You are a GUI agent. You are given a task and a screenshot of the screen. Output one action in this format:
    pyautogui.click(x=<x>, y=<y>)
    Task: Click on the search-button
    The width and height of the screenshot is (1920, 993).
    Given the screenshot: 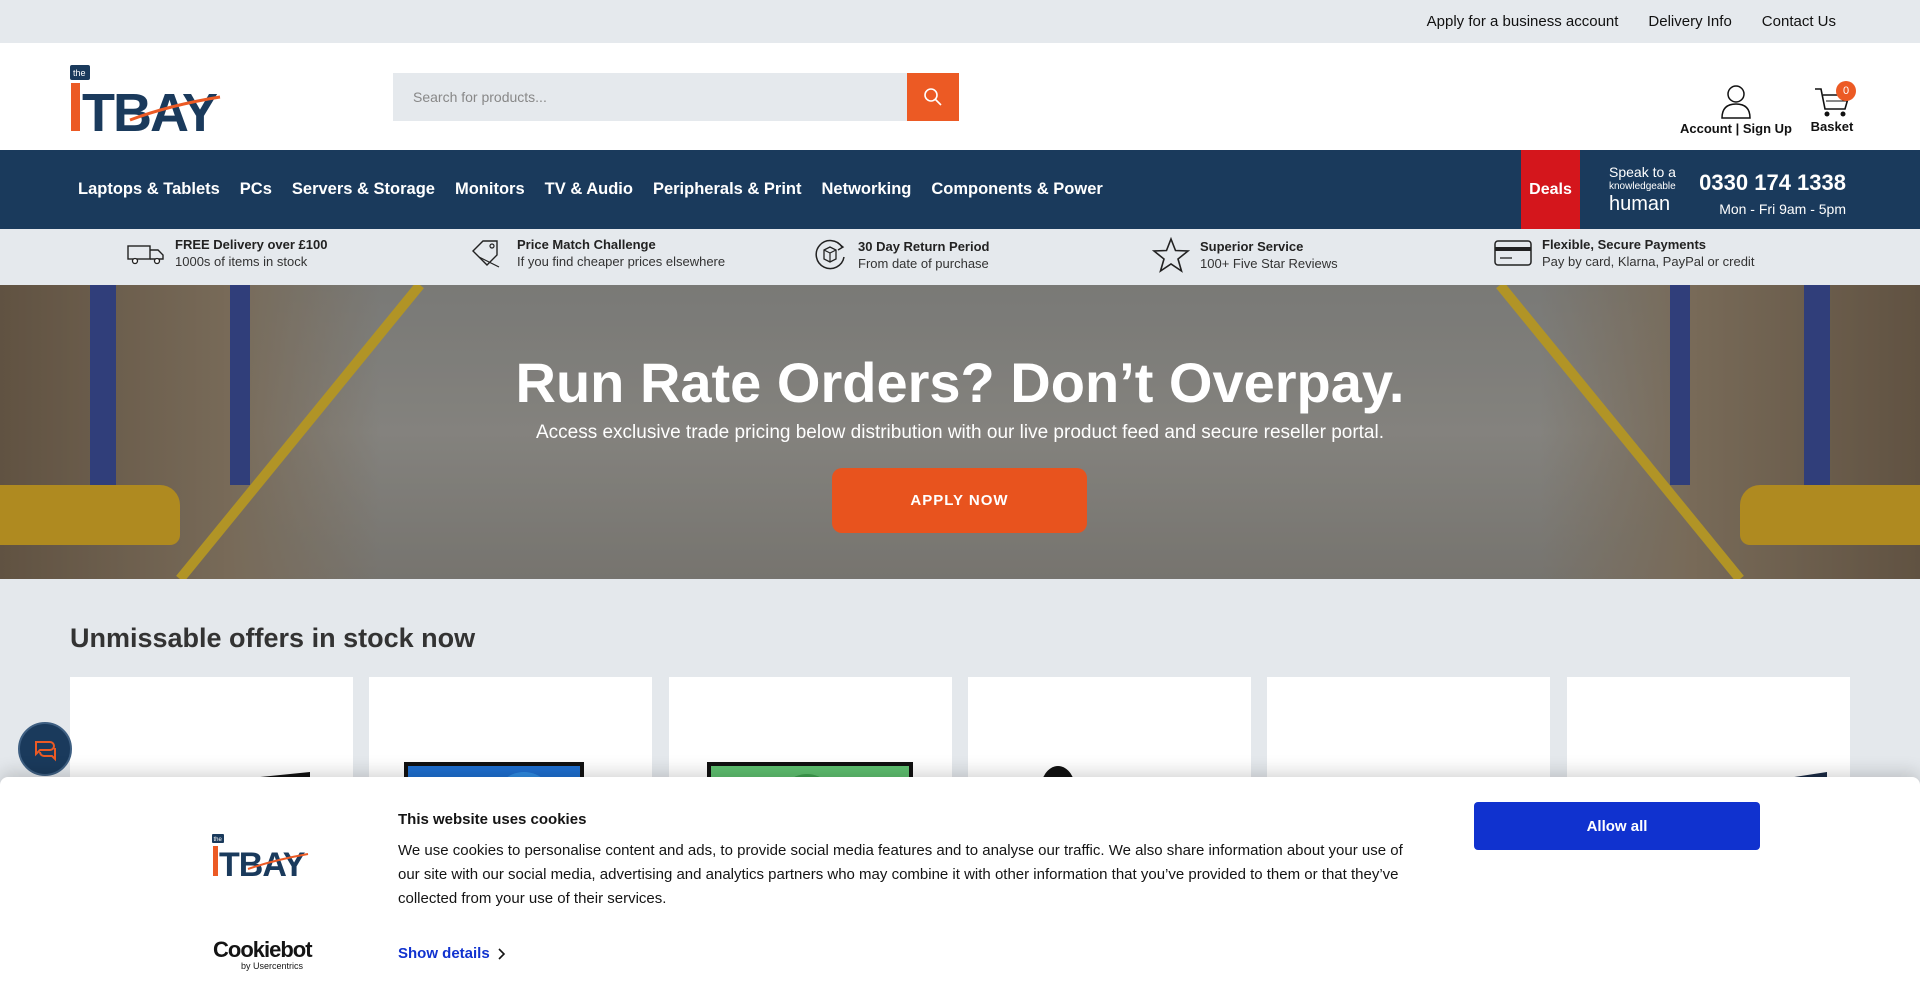 What is the action you would take?
    pyautogui.click(x=933, y=97)
    